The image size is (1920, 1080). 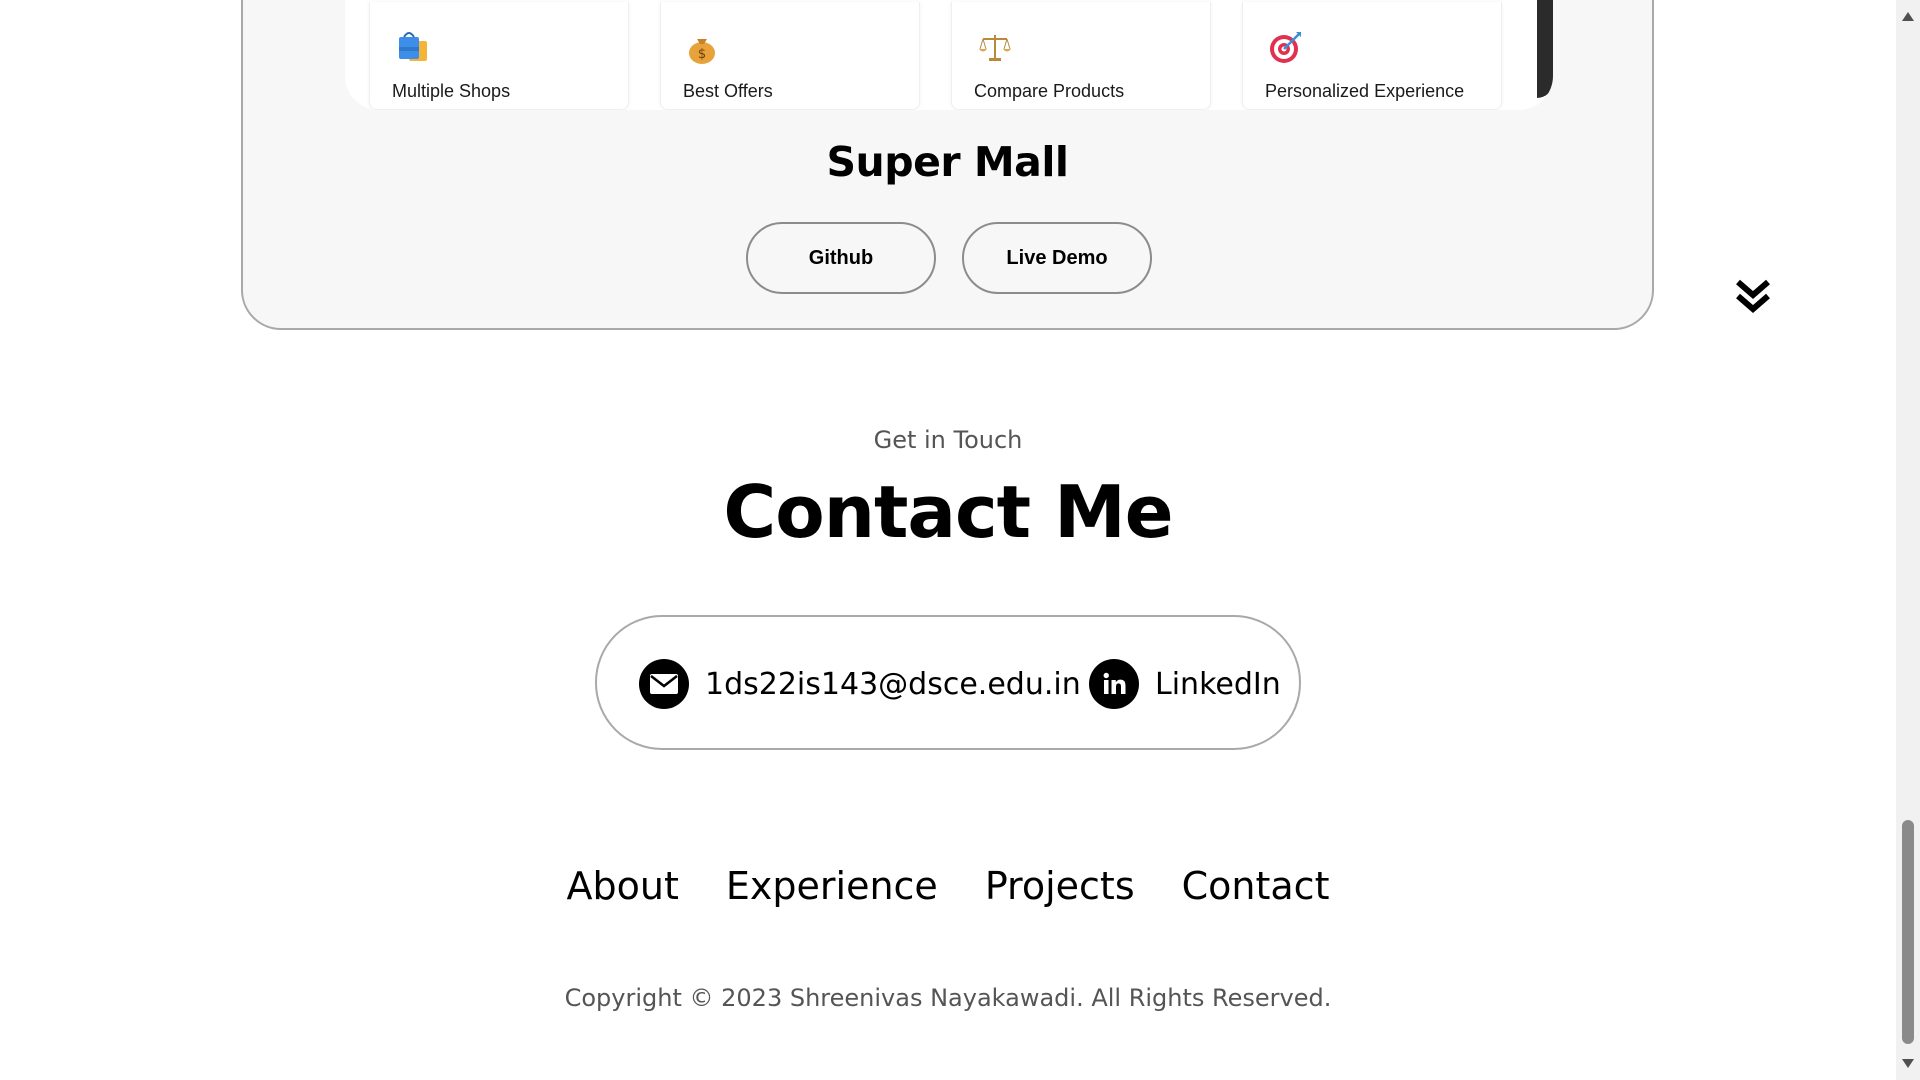 I want to click on contact-info-box: 1ds22is143@dsce.edu.in LinkedIn, so click(x=948, y=682).